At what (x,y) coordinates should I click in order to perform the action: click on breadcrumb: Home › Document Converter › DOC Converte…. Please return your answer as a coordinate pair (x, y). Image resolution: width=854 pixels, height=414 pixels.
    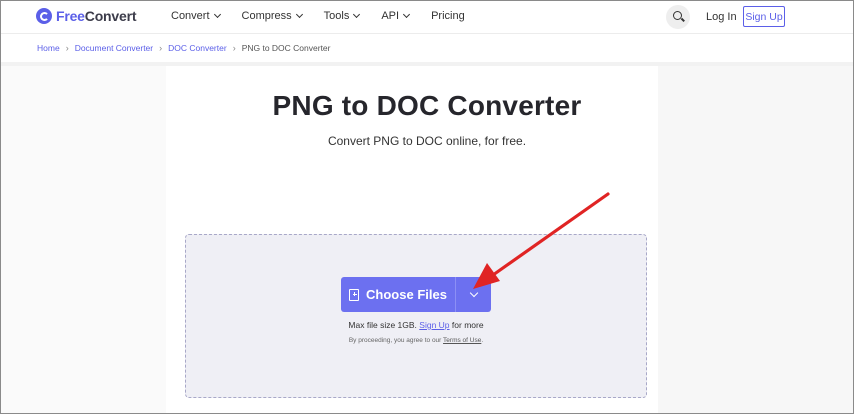
    Looking at the image, I should click on (184, 48).